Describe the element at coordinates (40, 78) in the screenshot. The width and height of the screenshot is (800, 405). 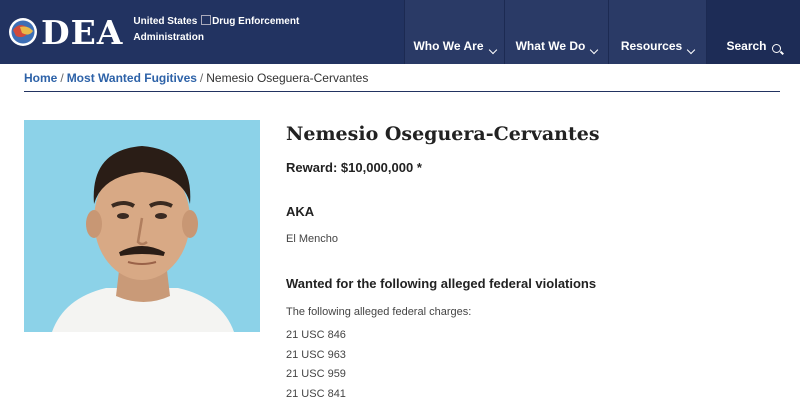
I see `breadcrumb-home-link: Home` at that location.